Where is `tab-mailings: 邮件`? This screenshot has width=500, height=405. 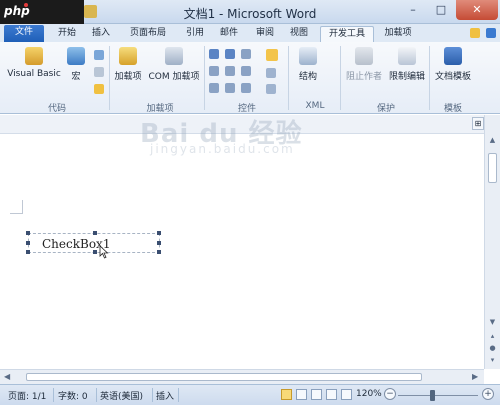
tab-mailings: 邮件 is located at coordinates (229, 34).